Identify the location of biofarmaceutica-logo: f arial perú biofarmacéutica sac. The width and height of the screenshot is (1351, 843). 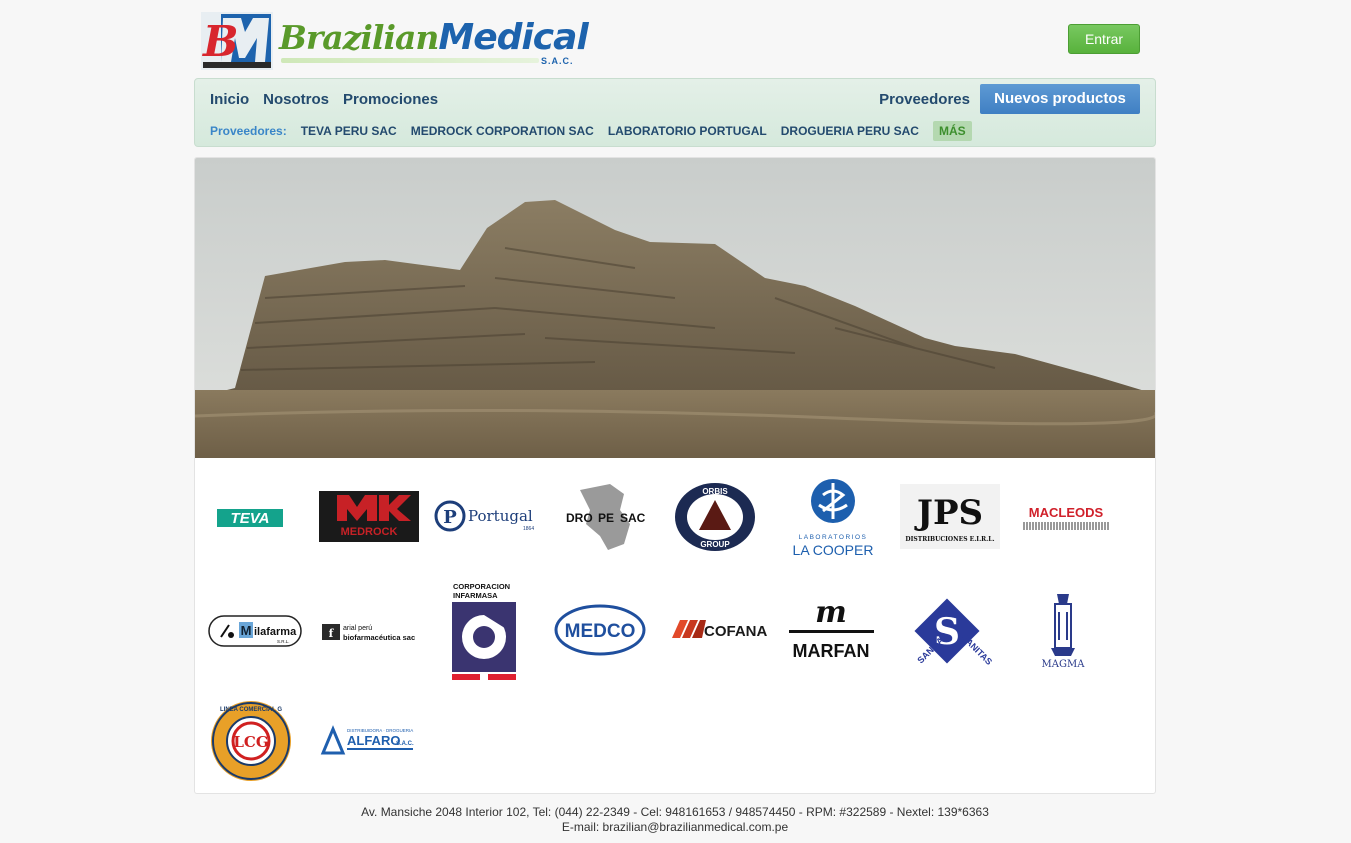
(369, 632).